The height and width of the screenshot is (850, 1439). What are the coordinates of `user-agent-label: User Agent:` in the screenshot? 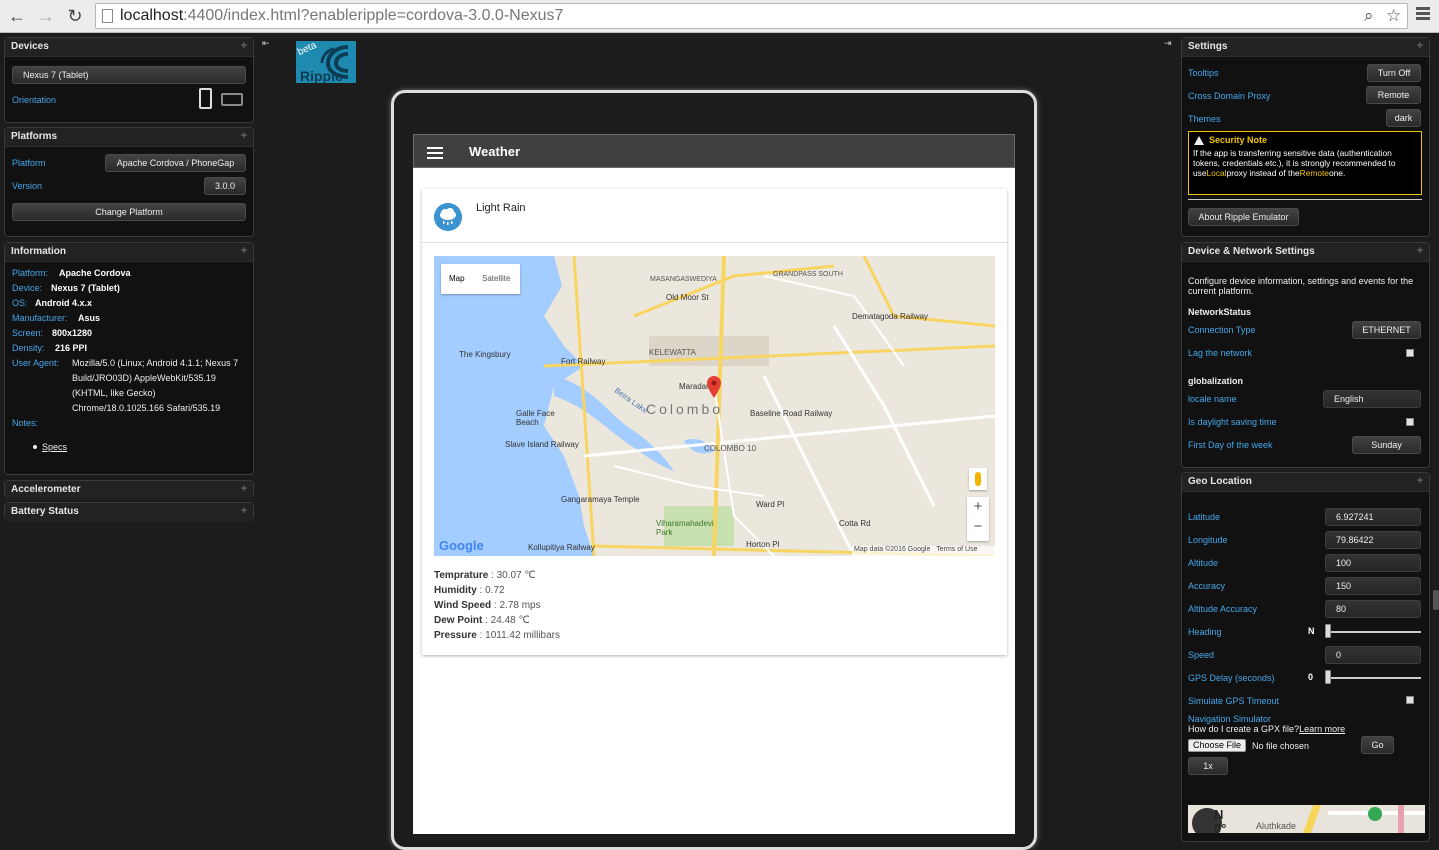 It's located at (36, 363).